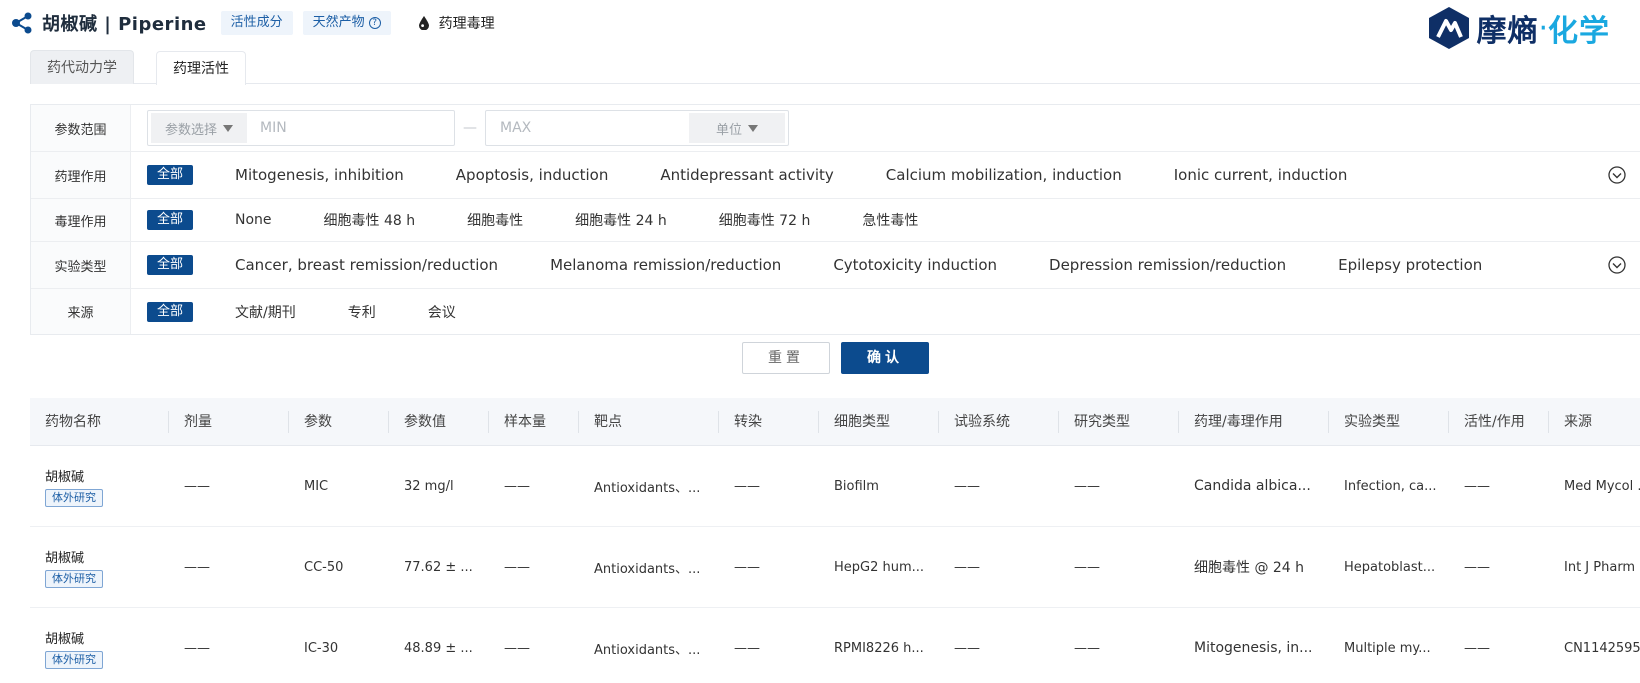 Image resolution: width=1640 pixels, height=683 pixels. I want to click on cell-study-type: ——, so click(1087, 486).